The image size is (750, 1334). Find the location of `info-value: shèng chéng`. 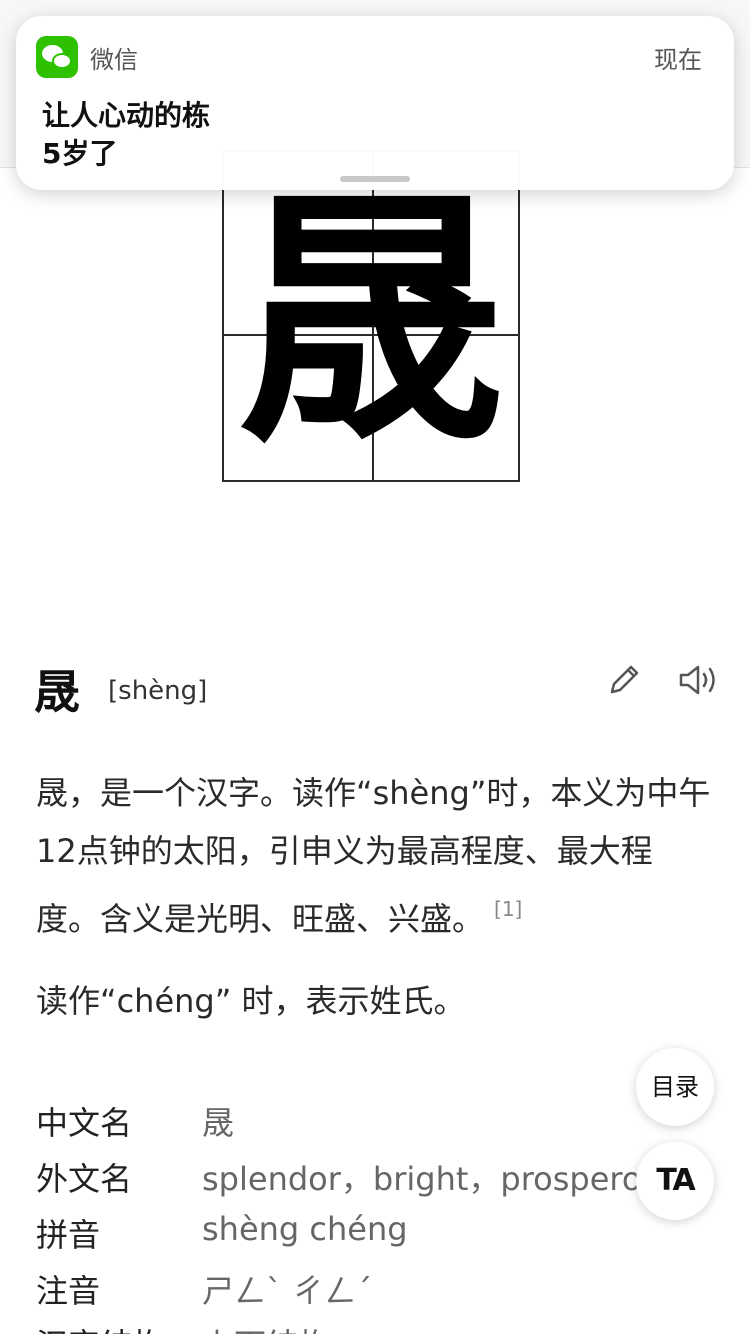

info-value: shèng chéng is located at coordinates (305, 1229).